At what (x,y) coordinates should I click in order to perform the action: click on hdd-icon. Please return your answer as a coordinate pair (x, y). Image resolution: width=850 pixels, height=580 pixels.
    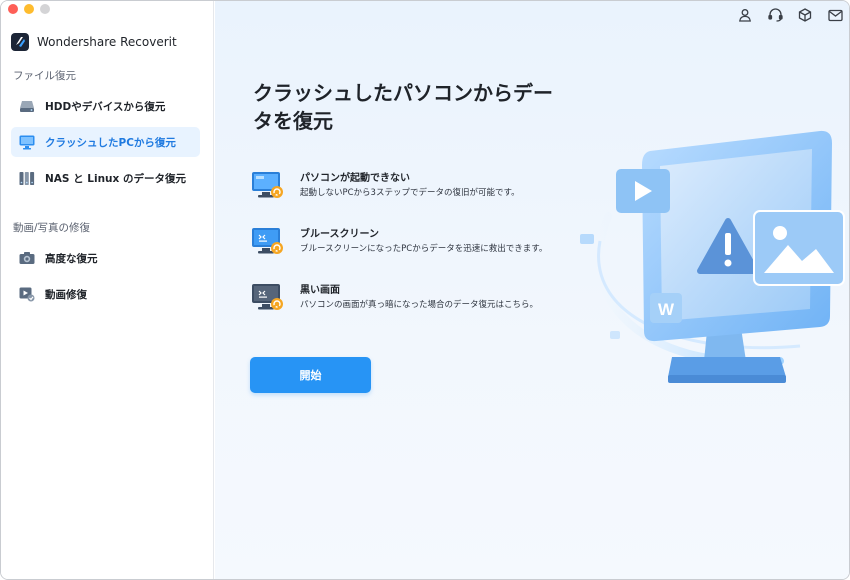
    Looking at the image, I should click on (27, 106).